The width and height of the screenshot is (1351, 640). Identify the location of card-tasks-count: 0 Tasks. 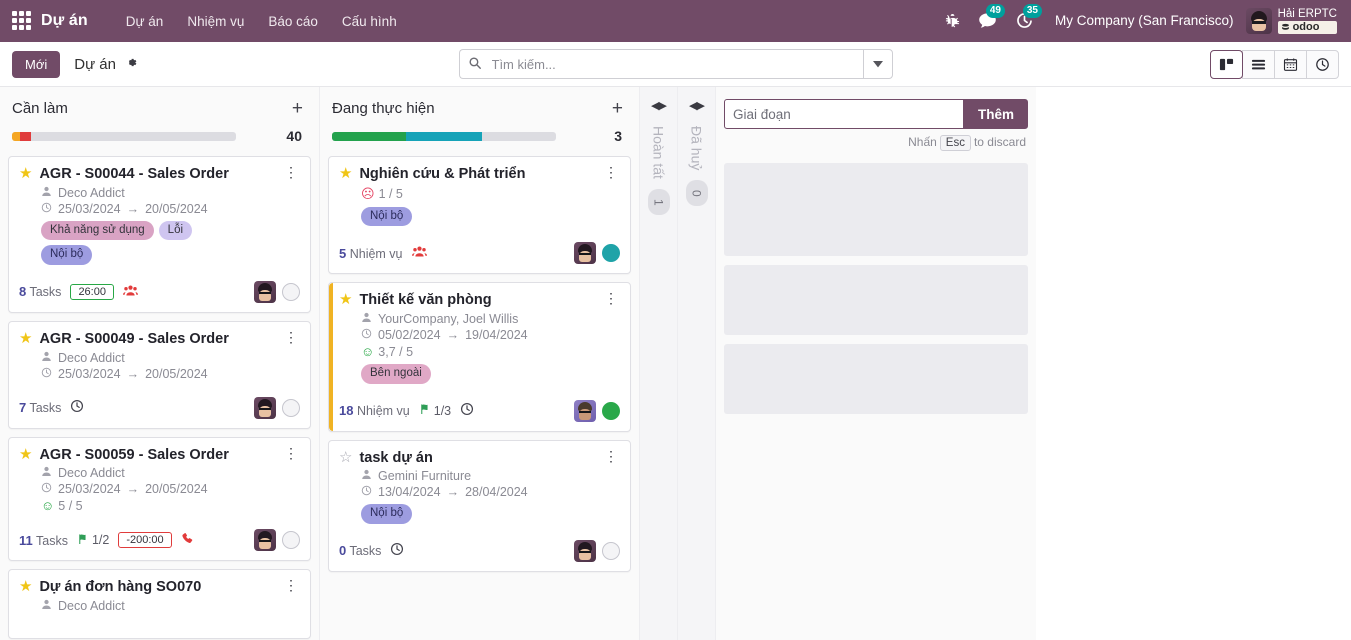
(360, 550).